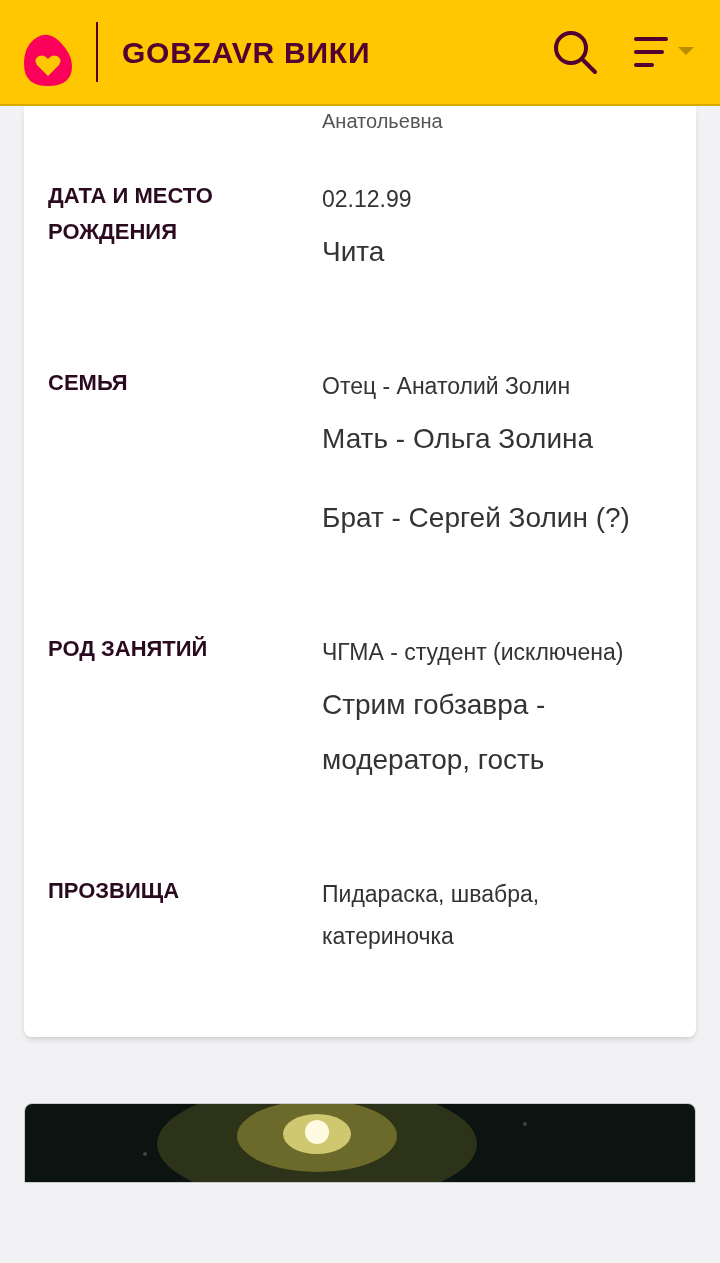 The image size is (720, 1263). Describe the element at coordinates (434, 732) in the screenshot. I see `infobox-value: Стрим гобзавра - модератор, гость` at that location.